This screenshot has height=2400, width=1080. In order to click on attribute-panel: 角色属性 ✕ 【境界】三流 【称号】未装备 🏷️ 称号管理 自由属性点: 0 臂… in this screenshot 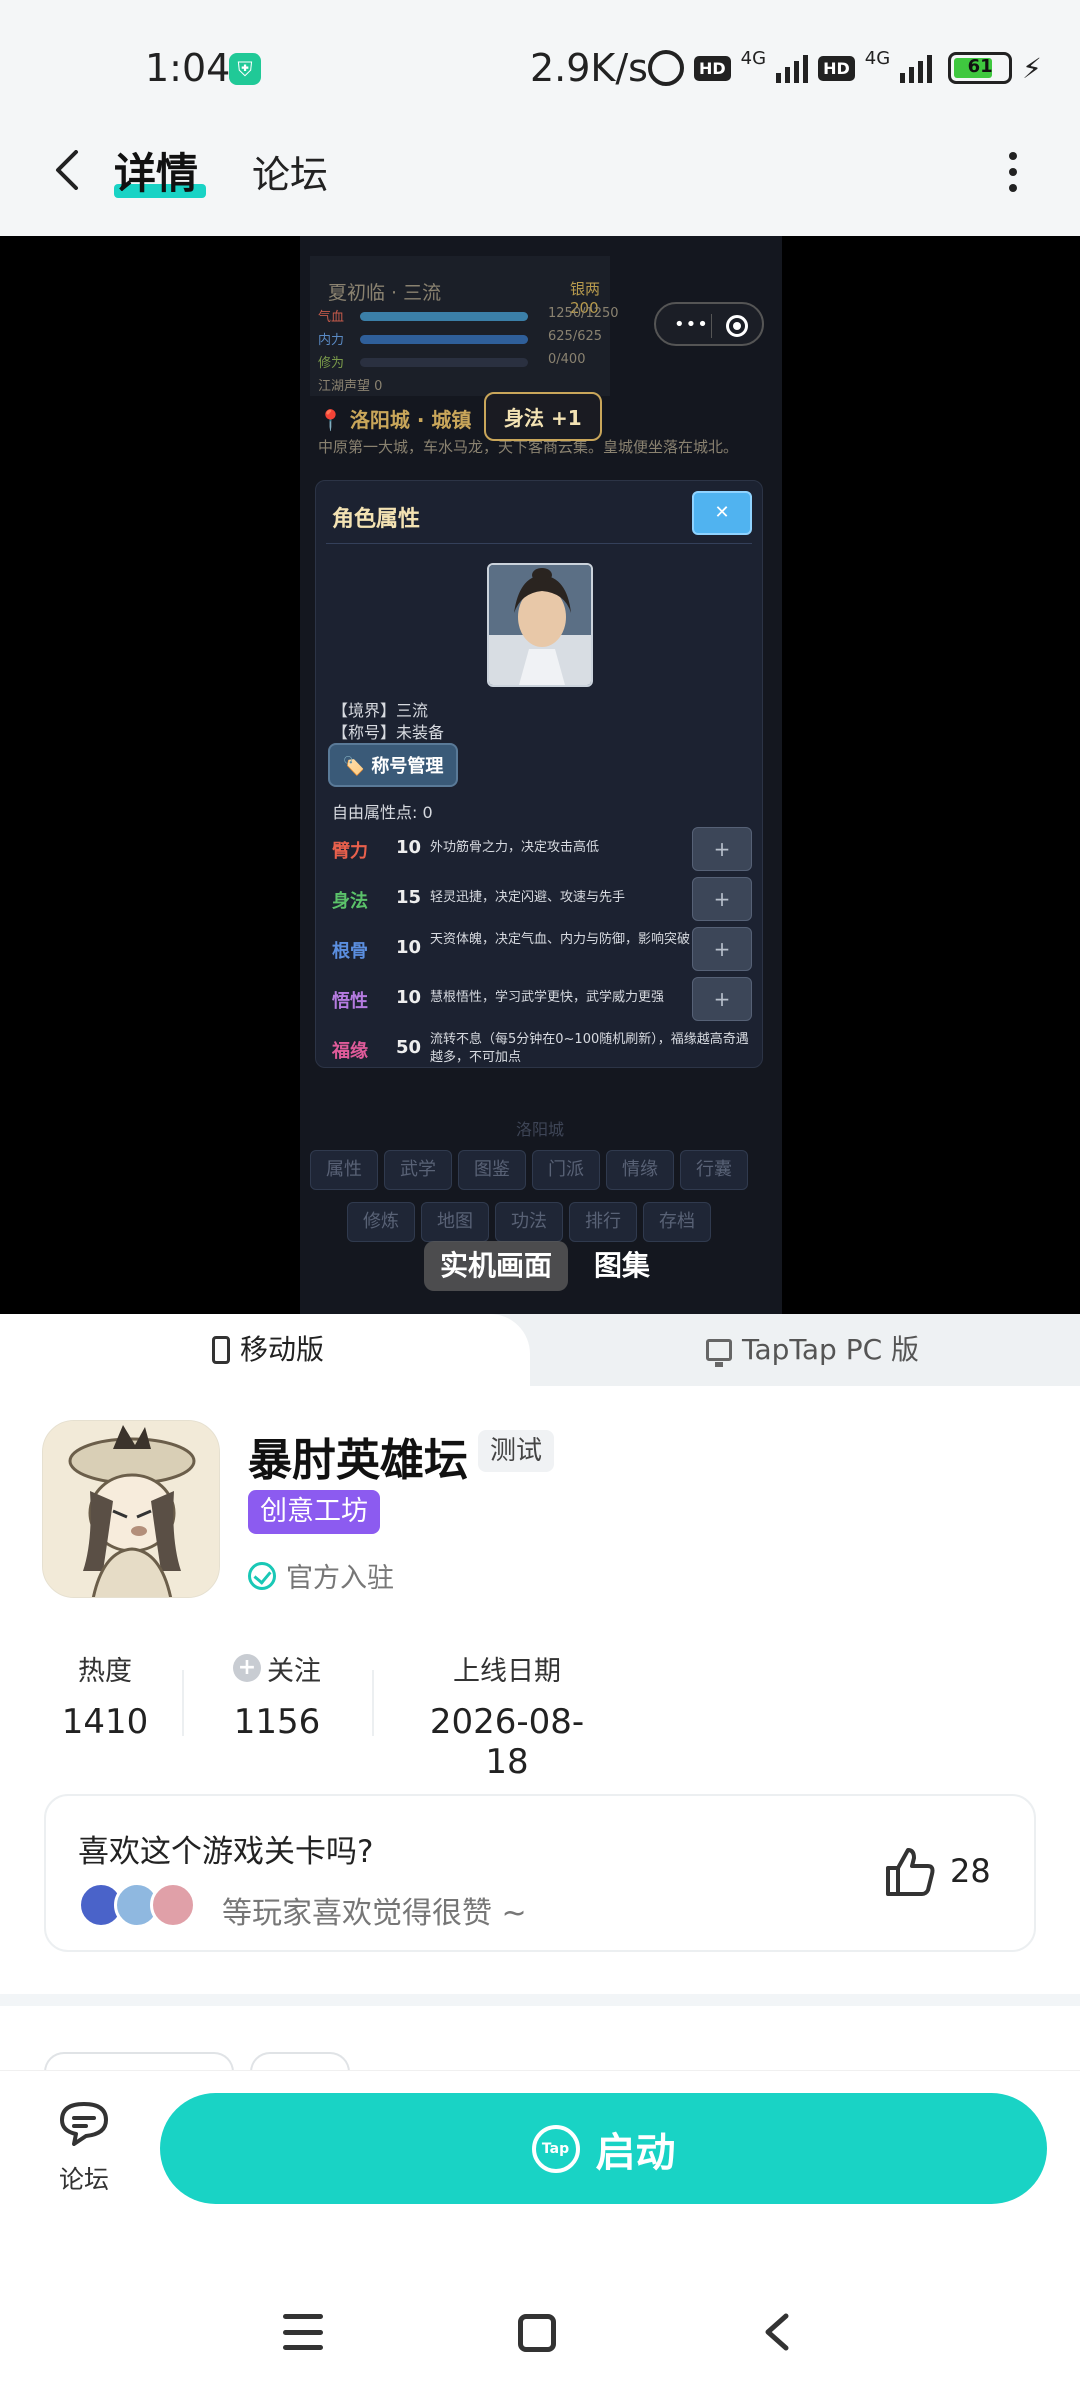, I will do `click(539, 774)`.